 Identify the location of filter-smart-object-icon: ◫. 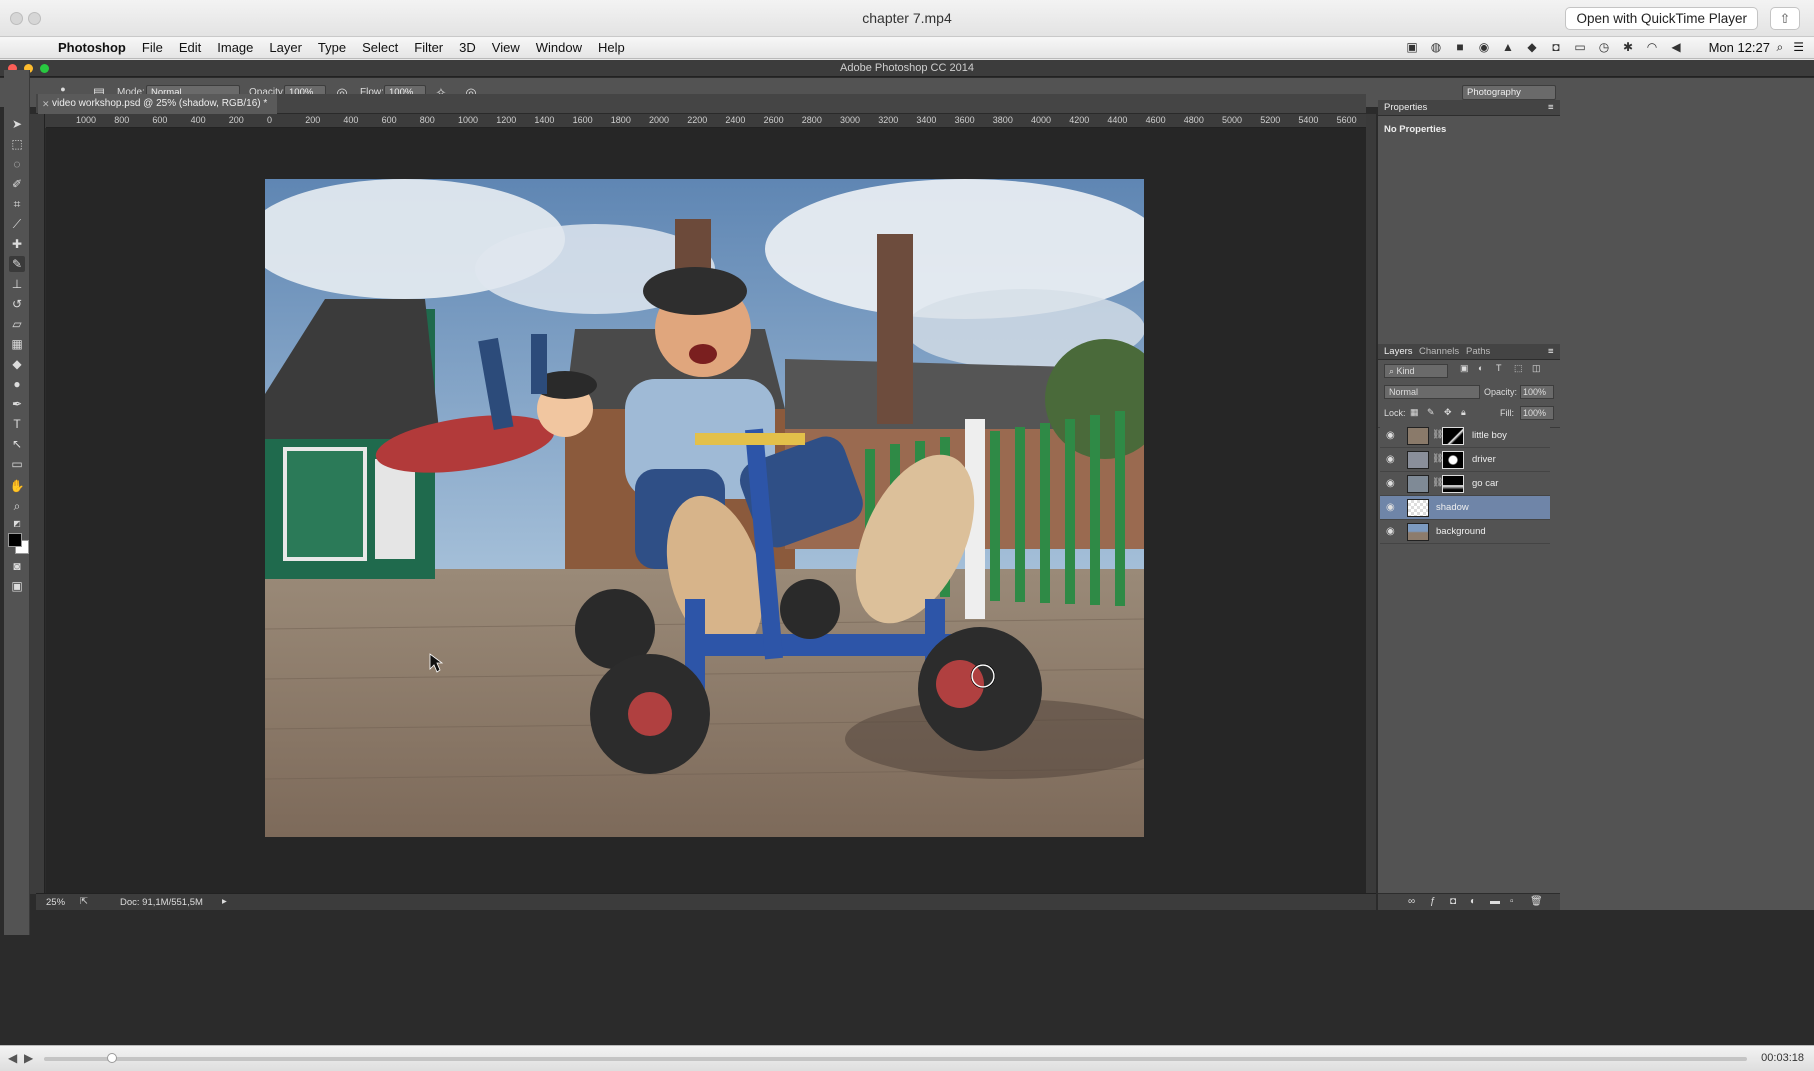
(1536, 368).